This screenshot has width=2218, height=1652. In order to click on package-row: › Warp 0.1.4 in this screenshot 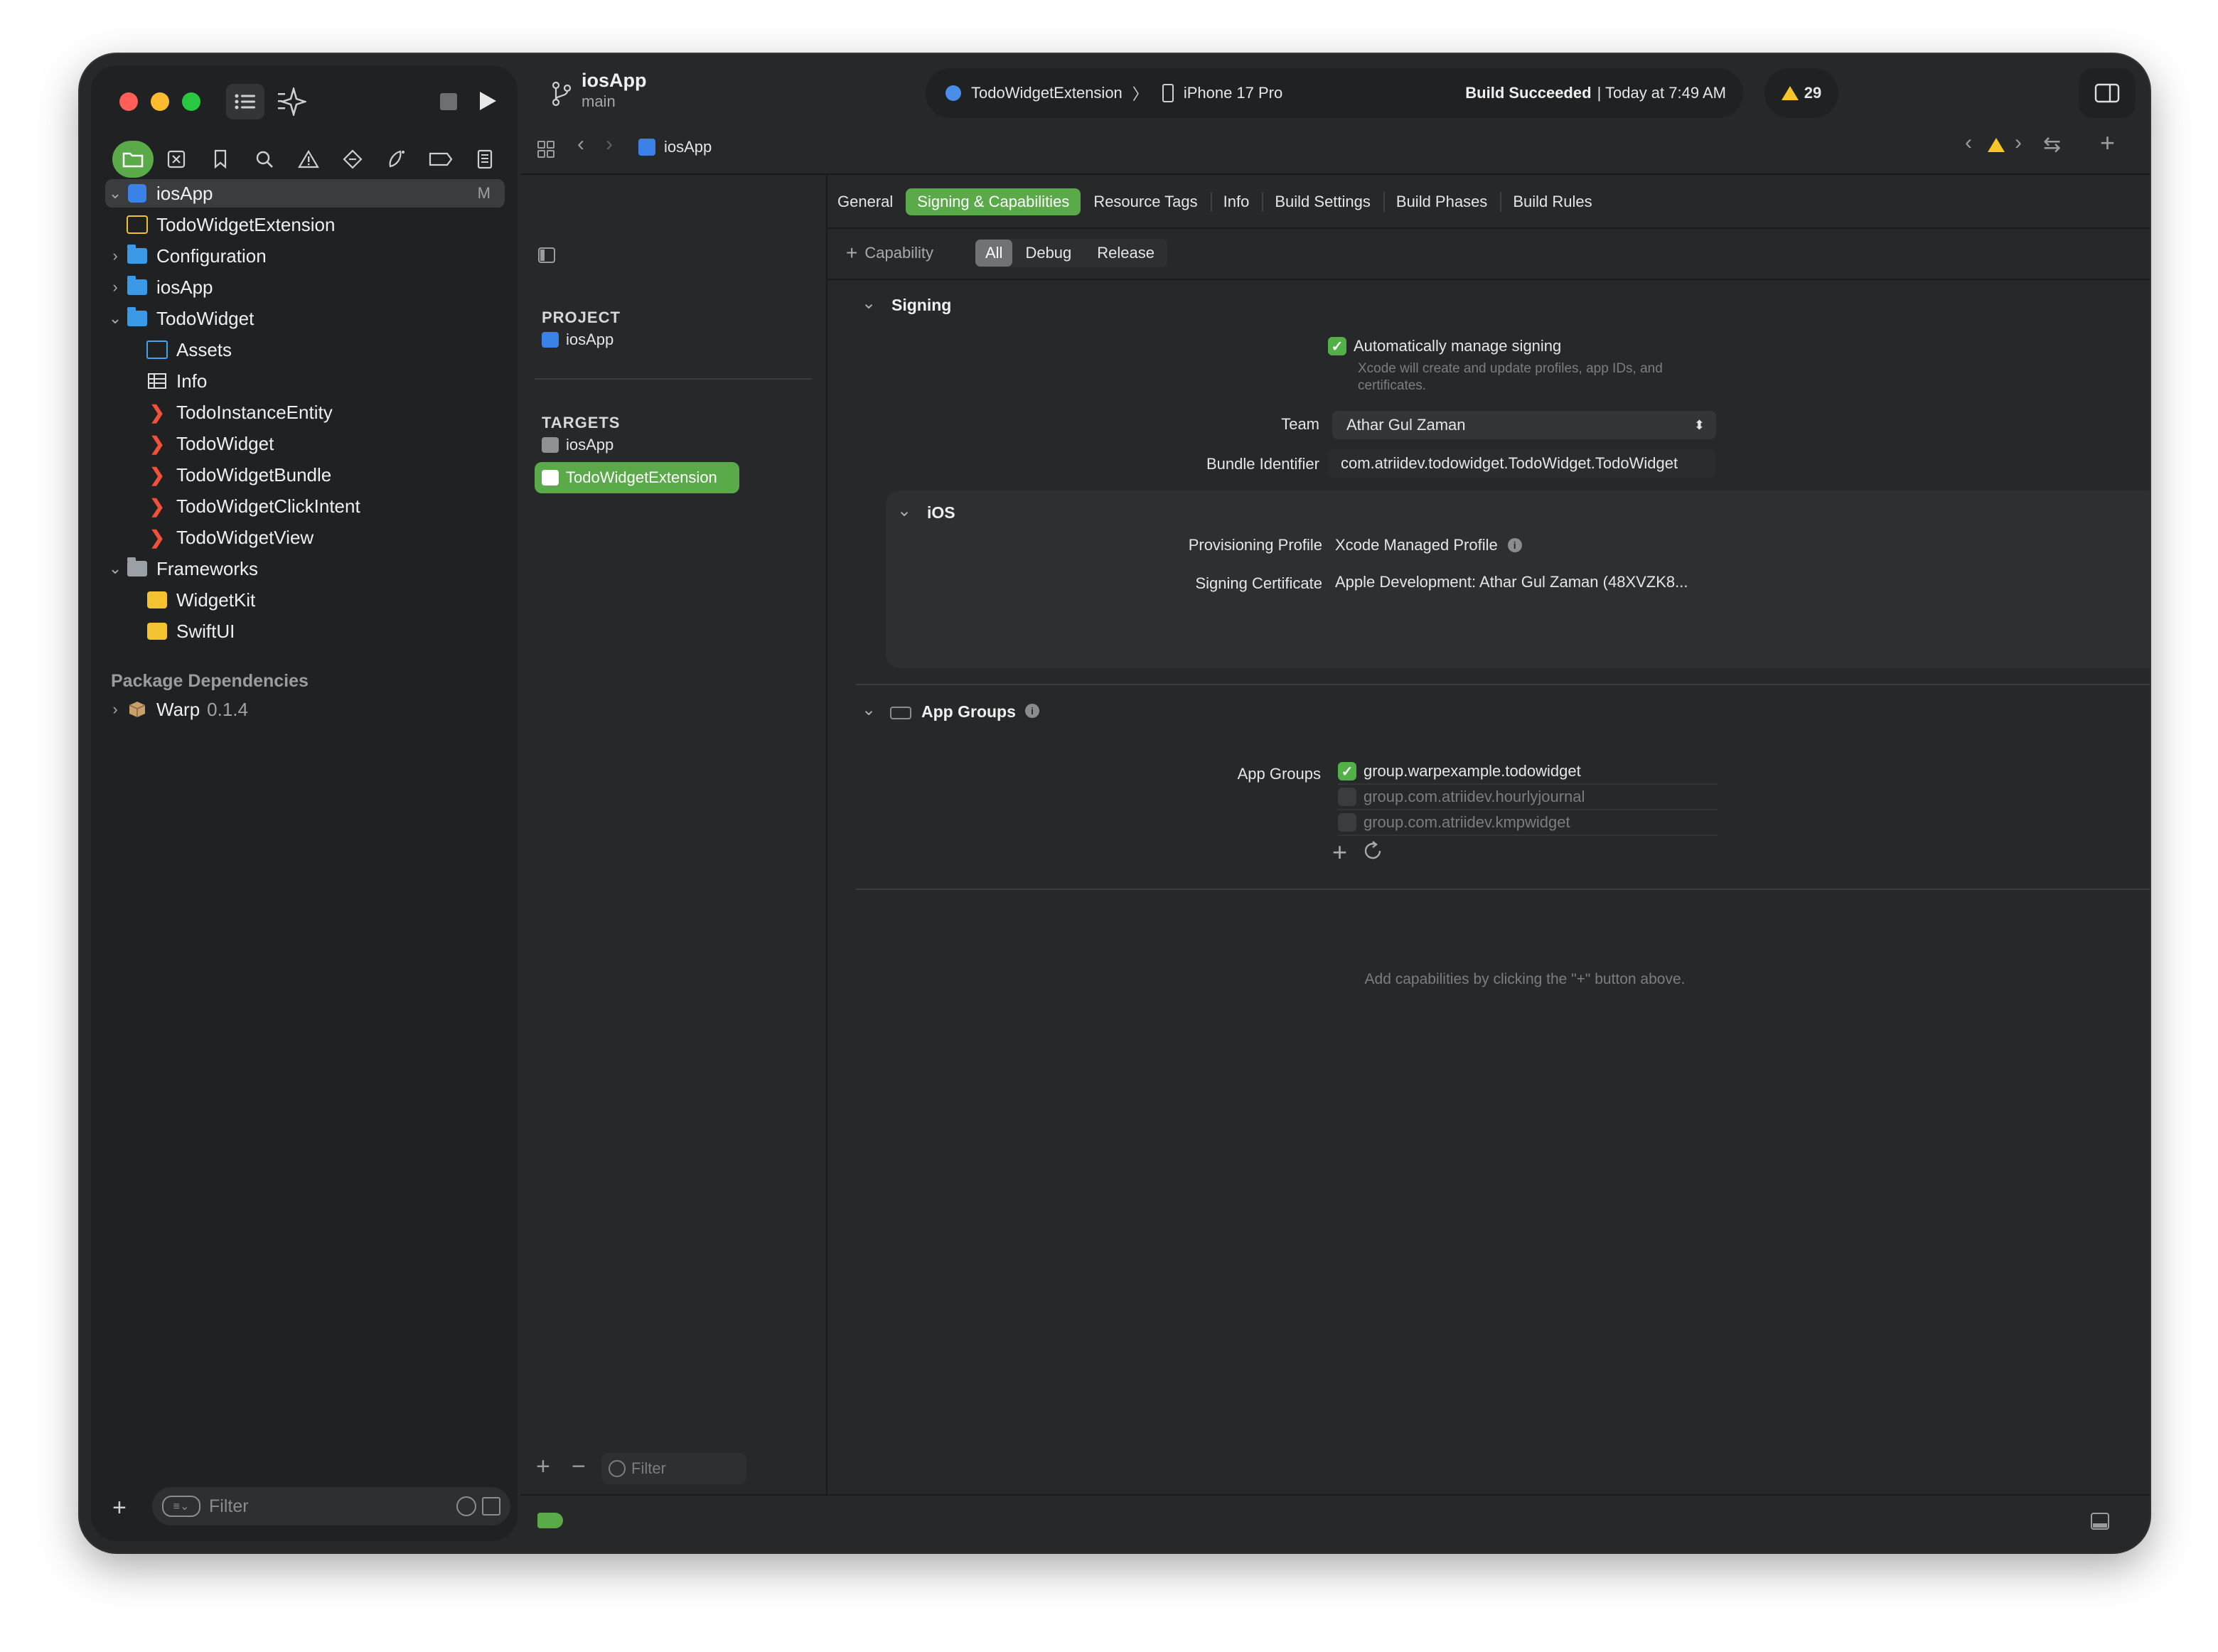, I will do `click(305, 709)`.